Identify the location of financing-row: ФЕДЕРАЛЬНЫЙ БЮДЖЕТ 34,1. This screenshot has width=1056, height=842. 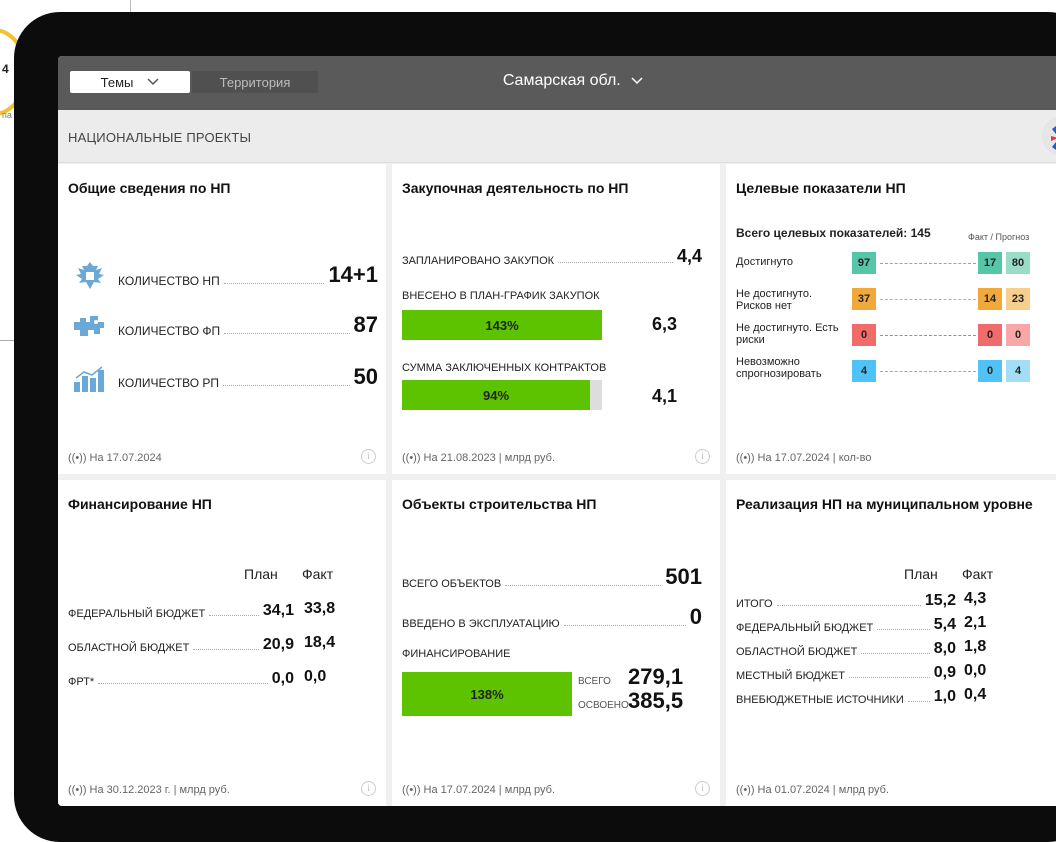
(181, 611).